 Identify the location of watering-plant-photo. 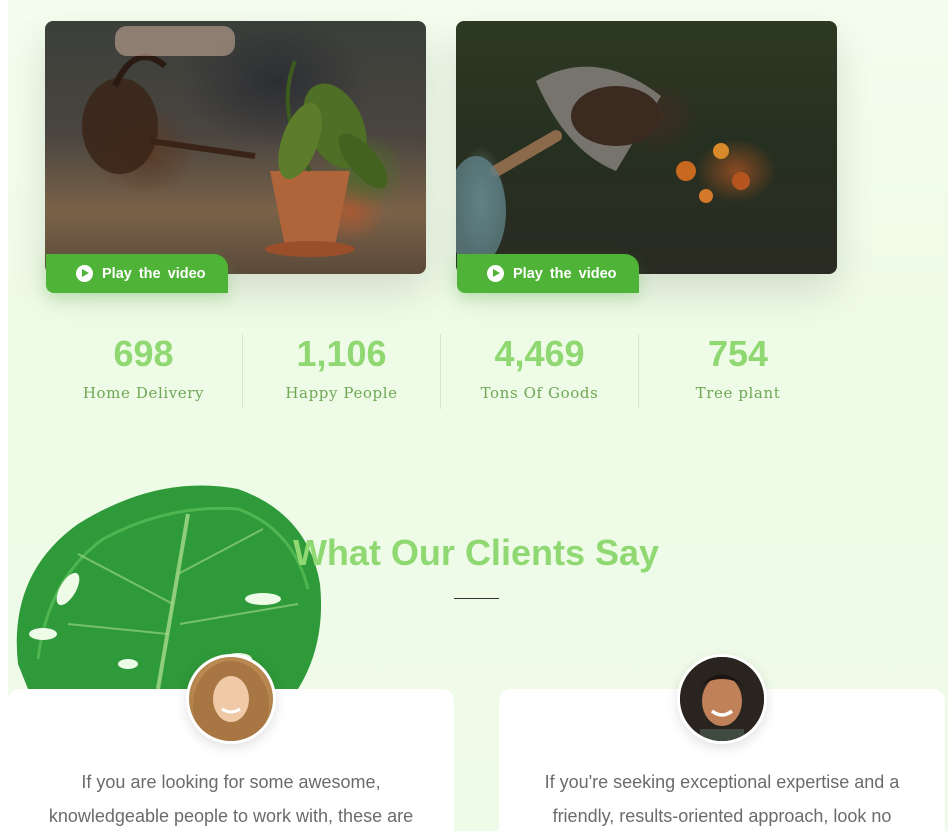
(235, 147).